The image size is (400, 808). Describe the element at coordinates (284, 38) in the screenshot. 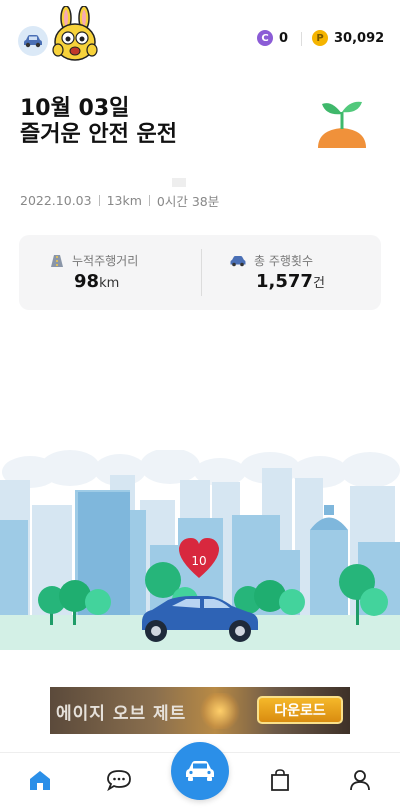

I see `coin-c-value: 0` at that location.